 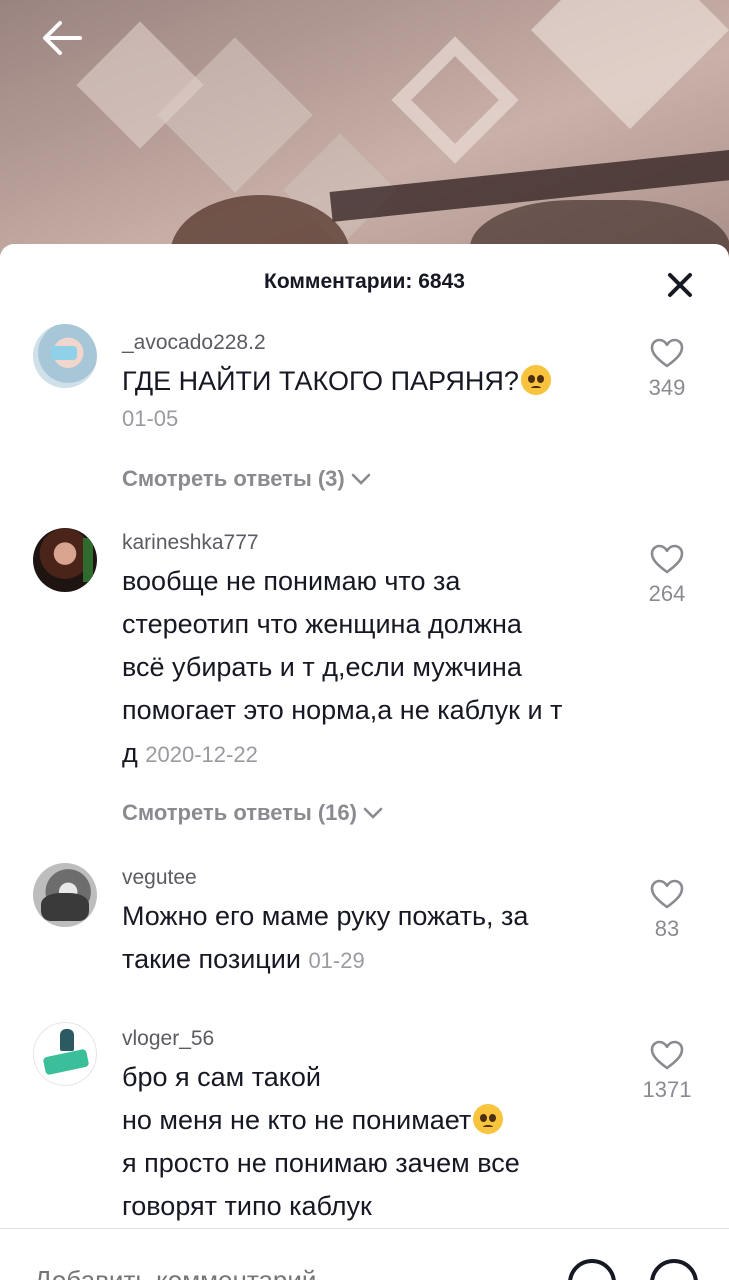 I want to click on comment-line: д, so click(x=130, y=753).